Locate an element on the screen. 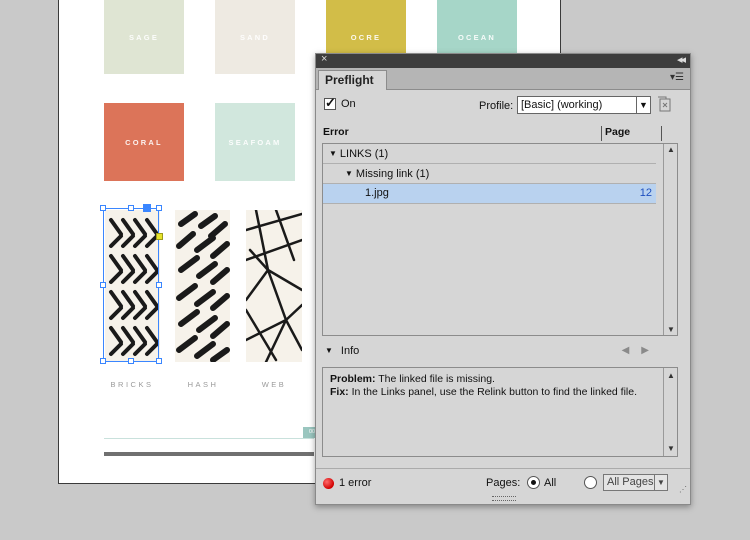  panel-menu-icon: ▾☰ is located at coordinates (677, 77).